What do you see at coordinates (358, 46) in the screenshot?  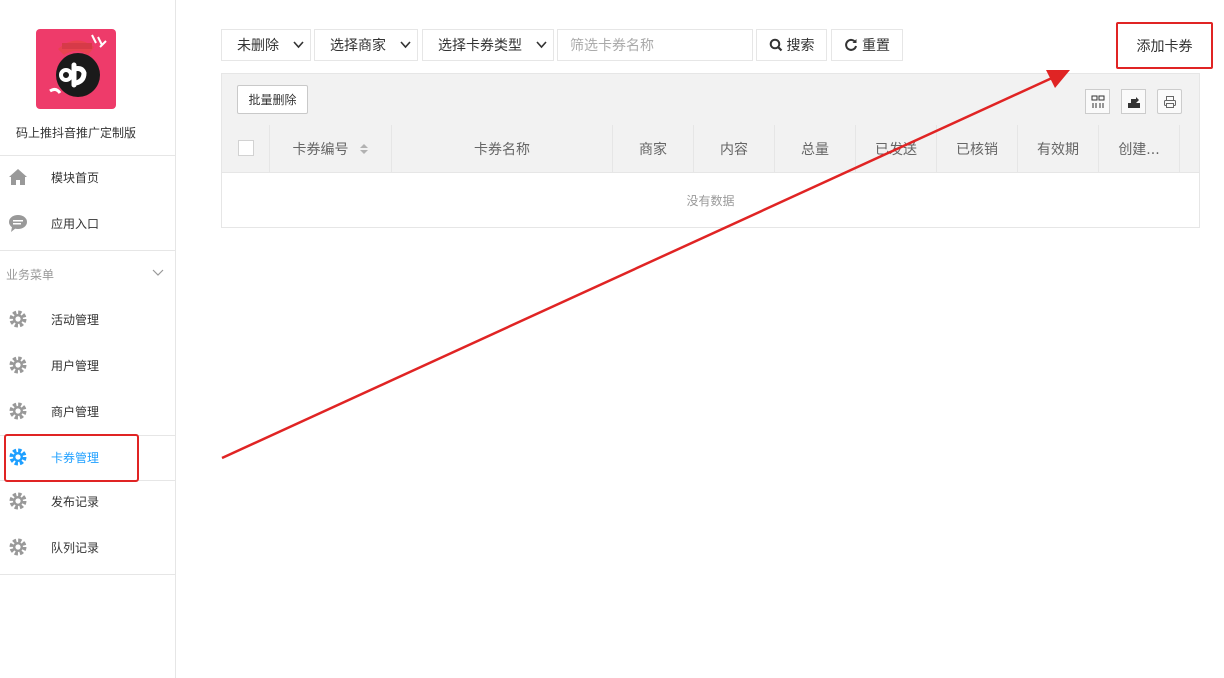 I see `merchant-select-value: 选择商家` at bounding box center [358, 46].